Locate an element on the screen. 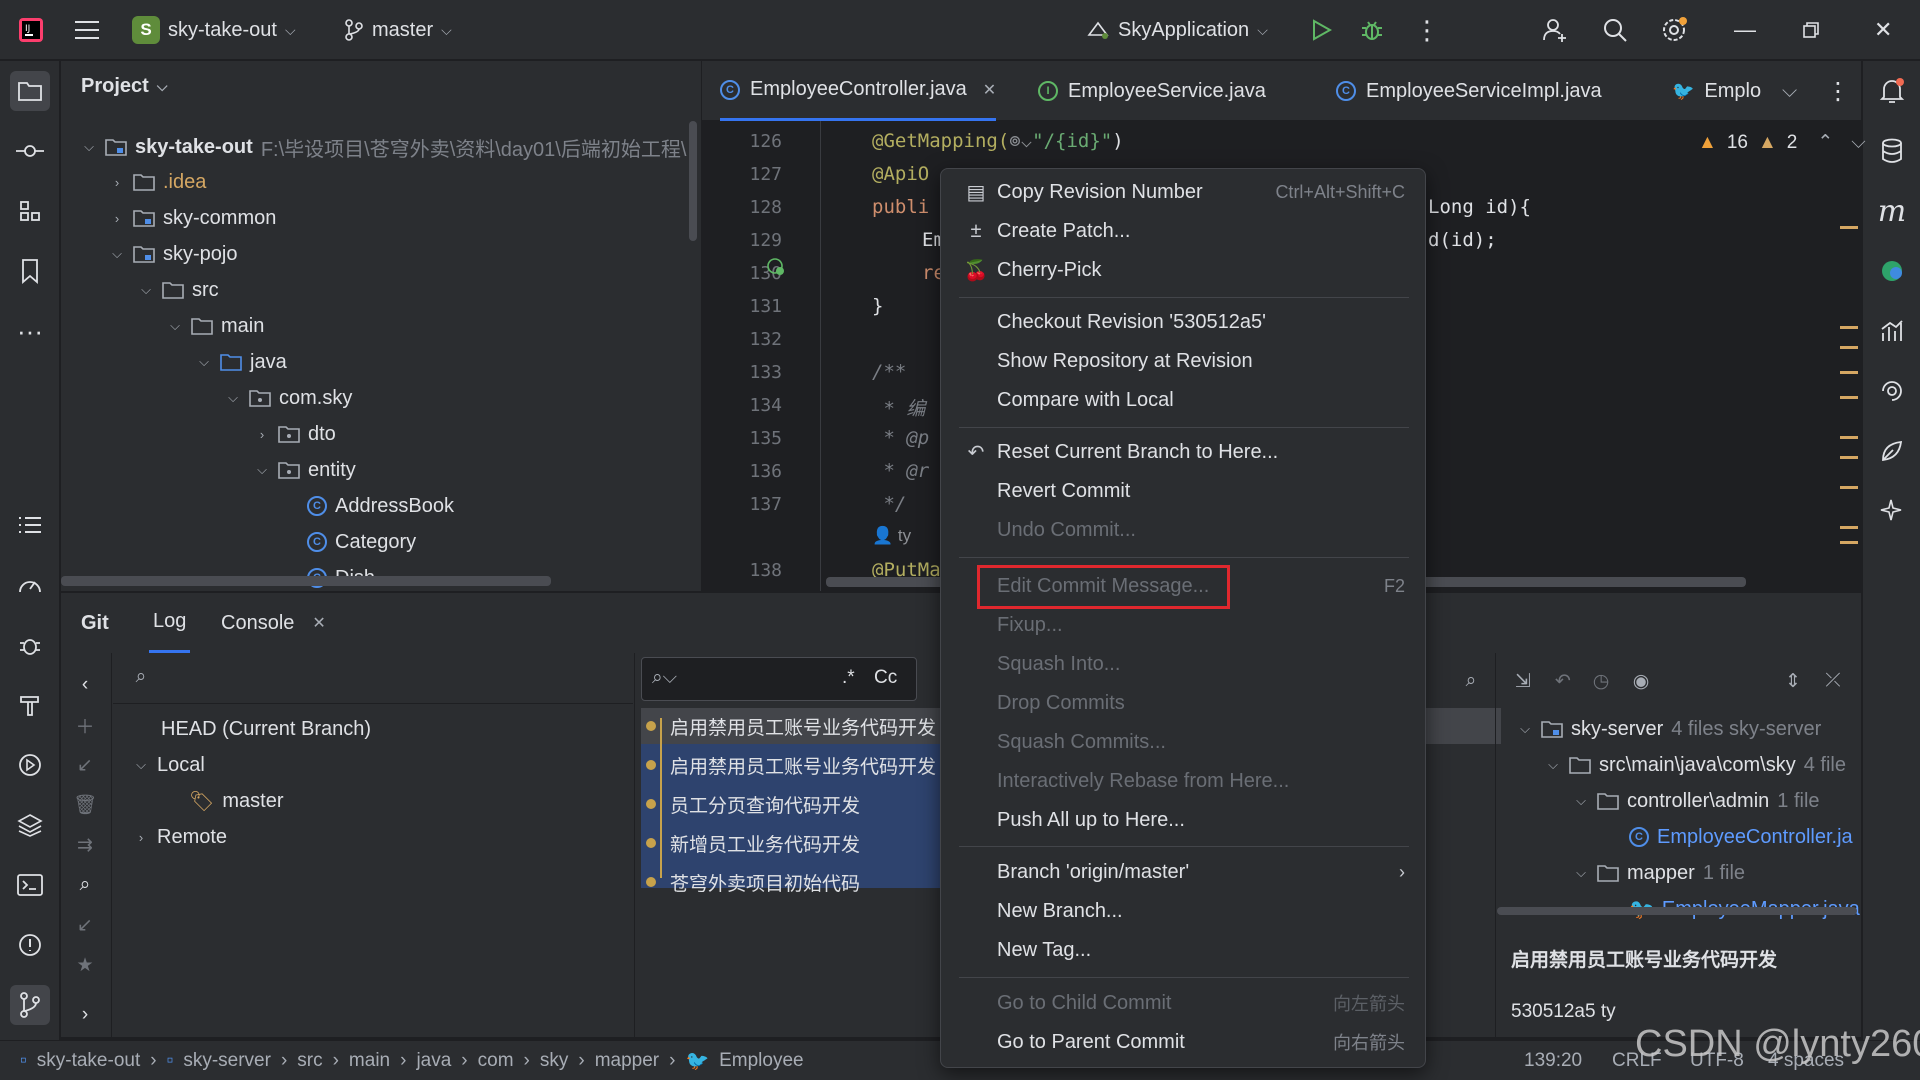 The image size is (1920, 1080). eye-icon: ◉ is located at coordinates (1641, 681).